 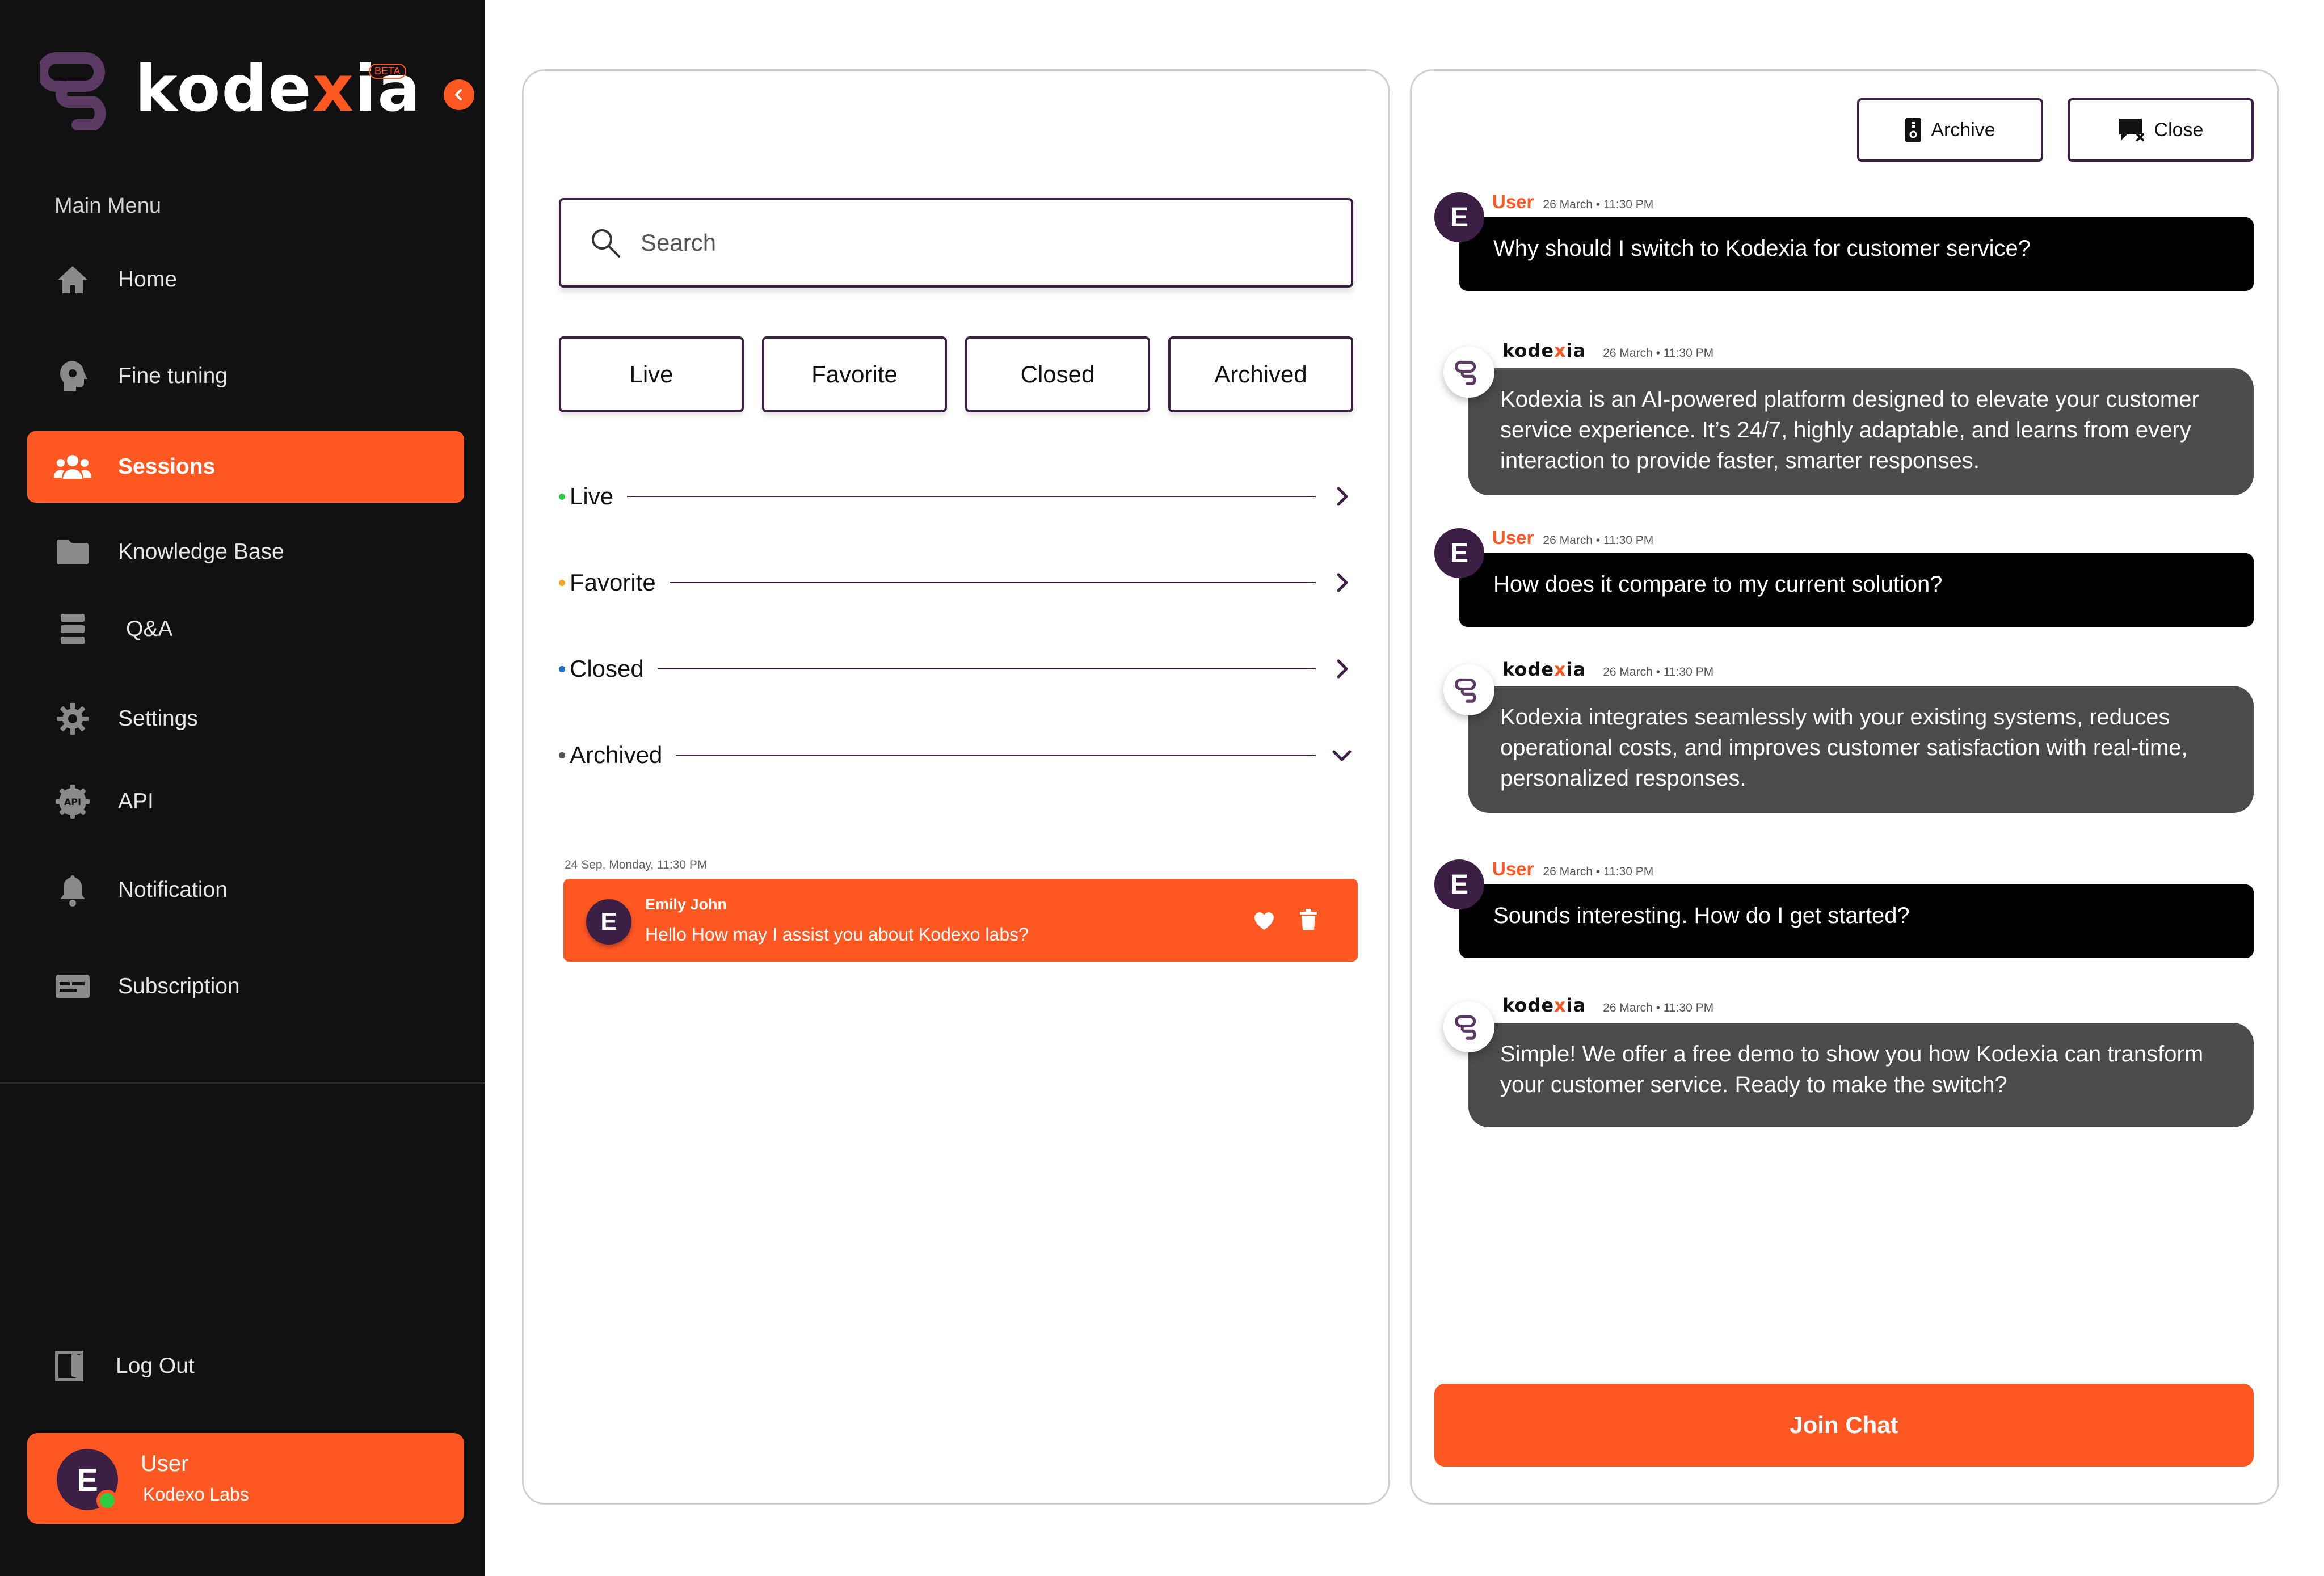 What do you see at coordinates (245, 467) in the screenshot?
I see `sidebar-item-sessions: Sessions` at bounding box center [245, 467].